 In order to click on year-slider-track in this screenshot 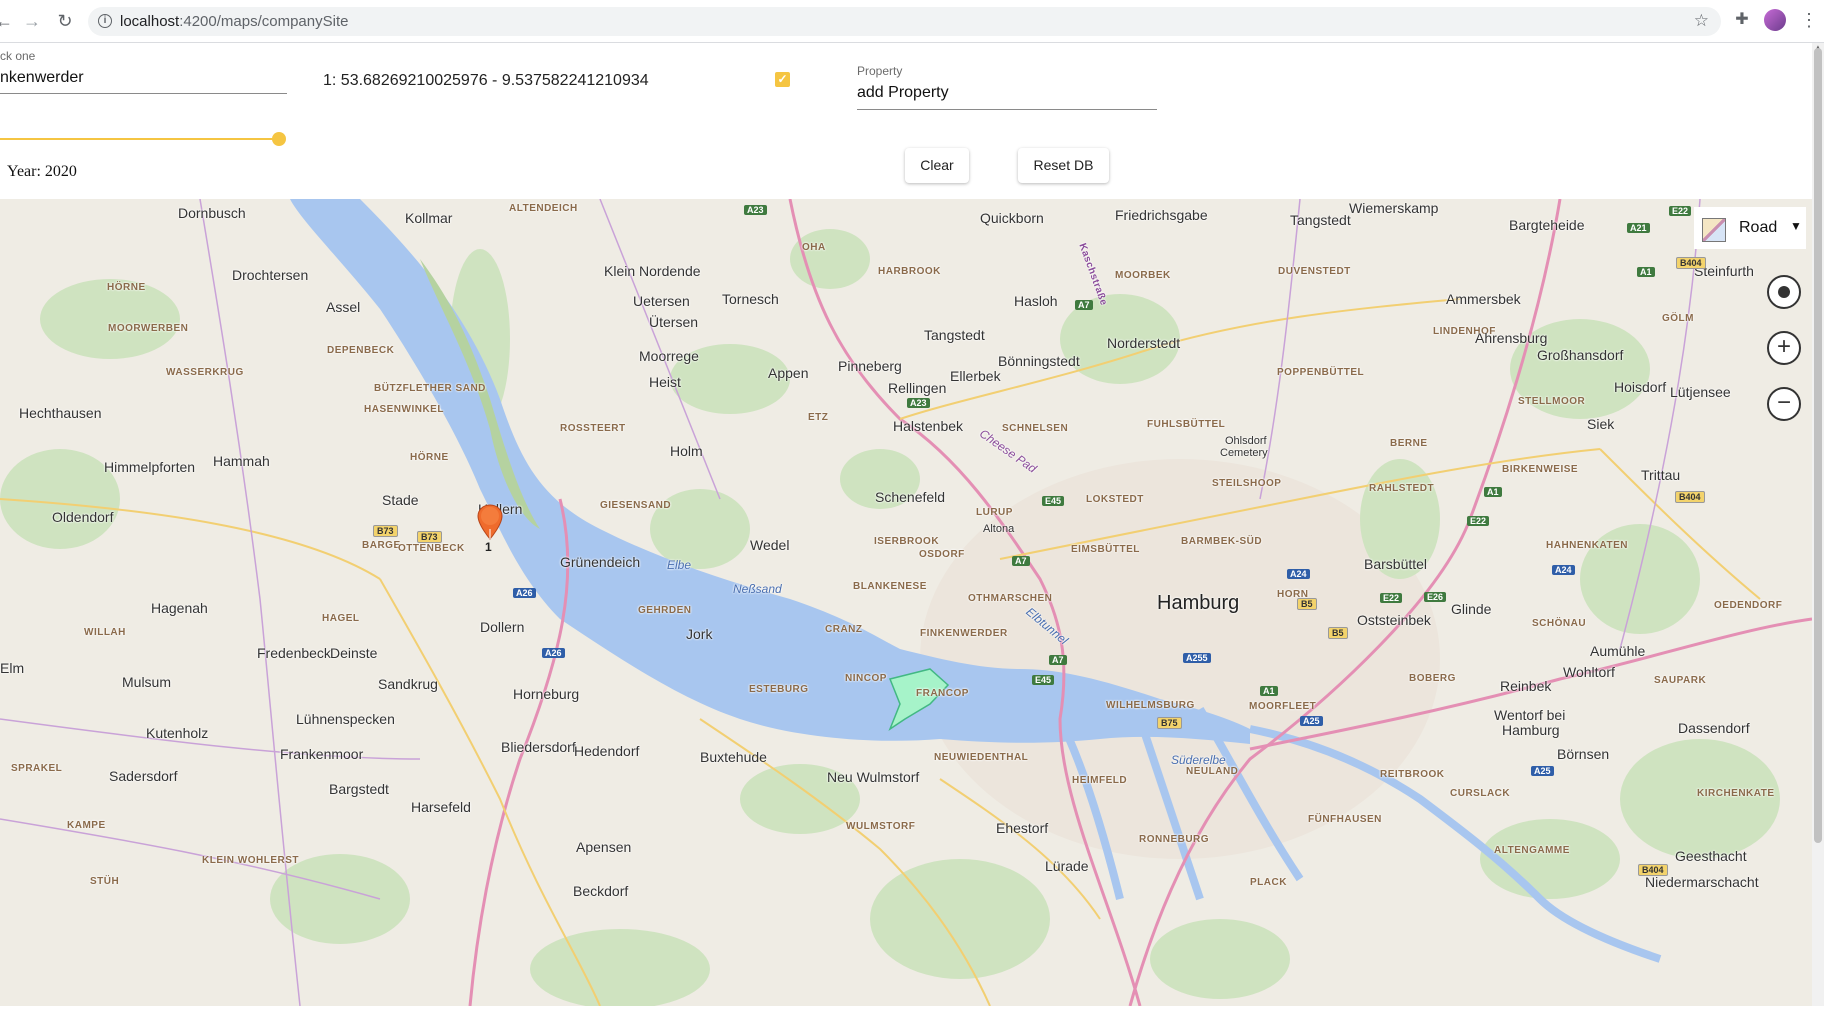, I will do `click(139, 139)`.